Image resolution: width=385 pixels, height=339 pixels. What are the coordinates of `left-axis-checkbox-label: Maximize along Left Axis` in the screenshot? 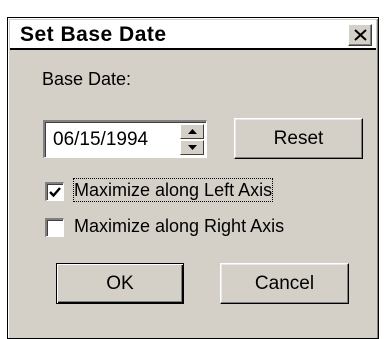 It's located at (173, 190).